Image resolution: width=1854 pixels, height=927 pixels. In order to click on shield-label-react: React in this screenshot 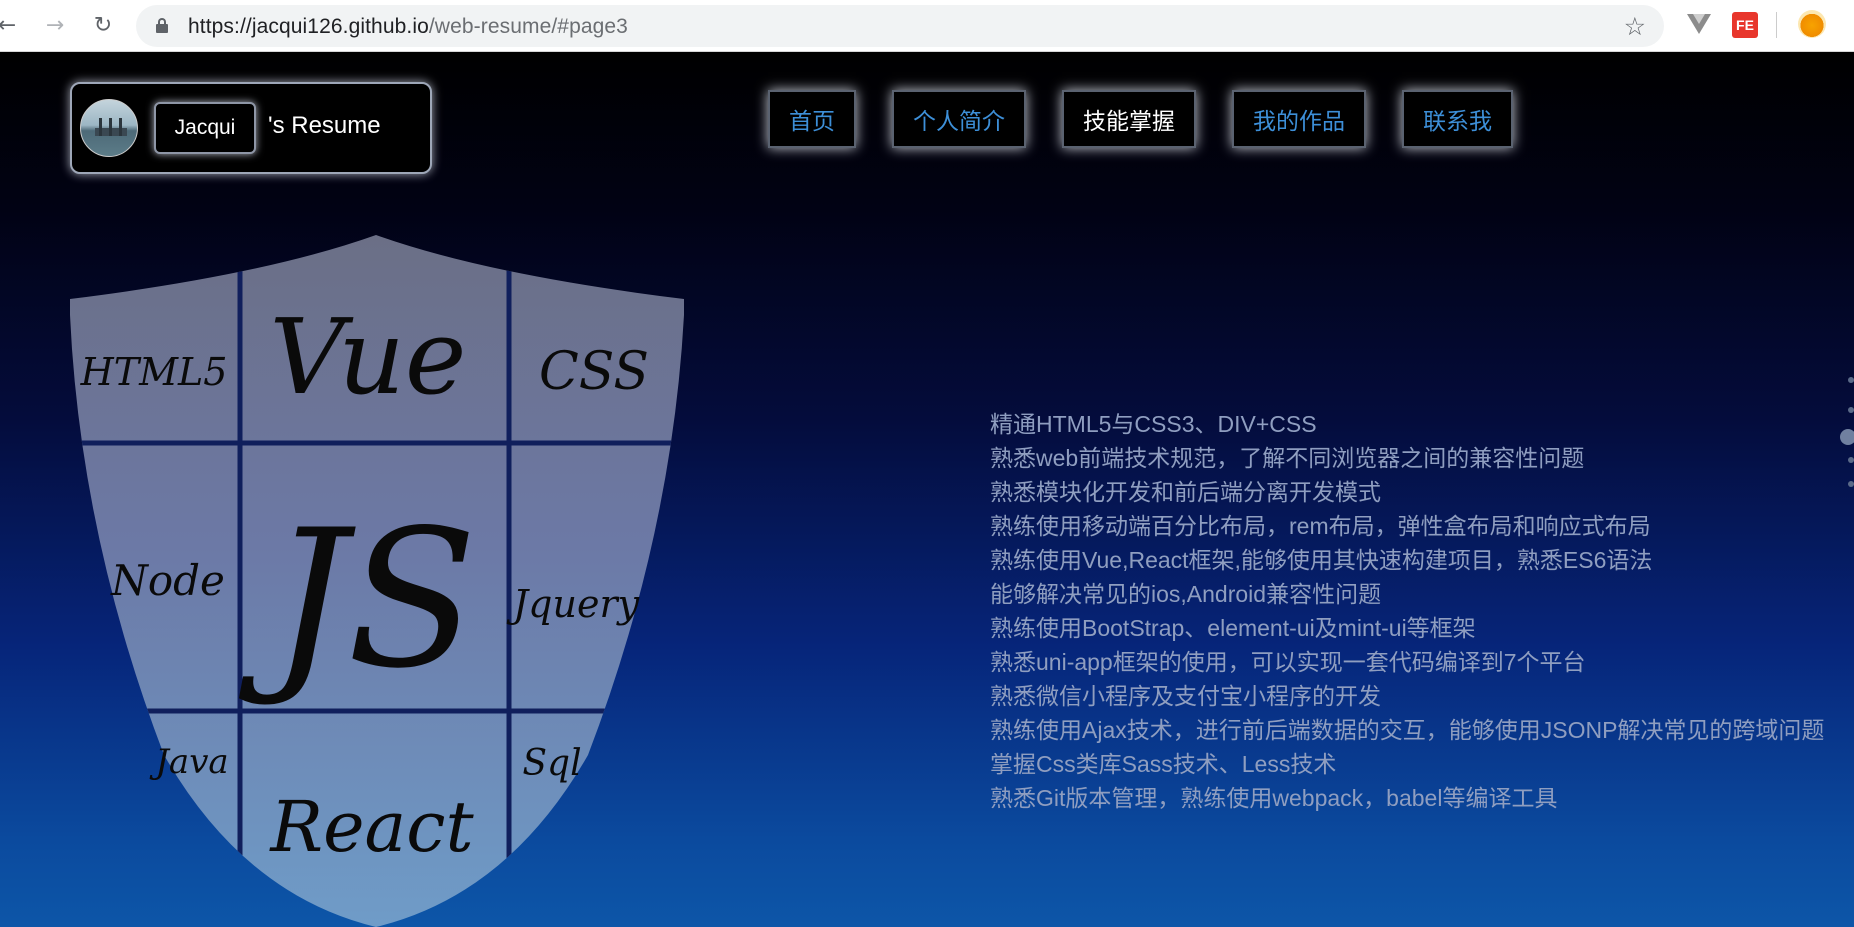, I will do `click(371, 827)`.